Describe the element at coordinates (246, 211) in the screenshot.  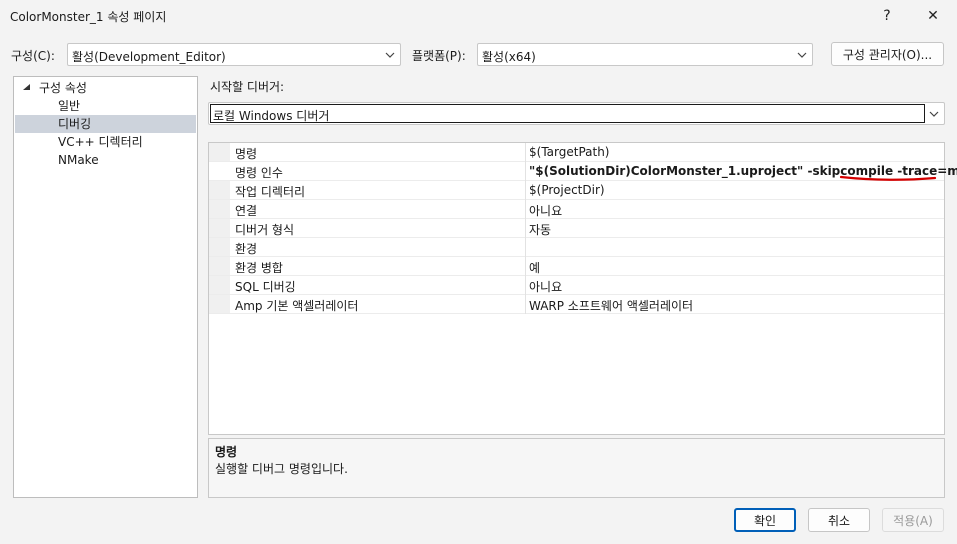
I see `property-name: 연결` at that location.